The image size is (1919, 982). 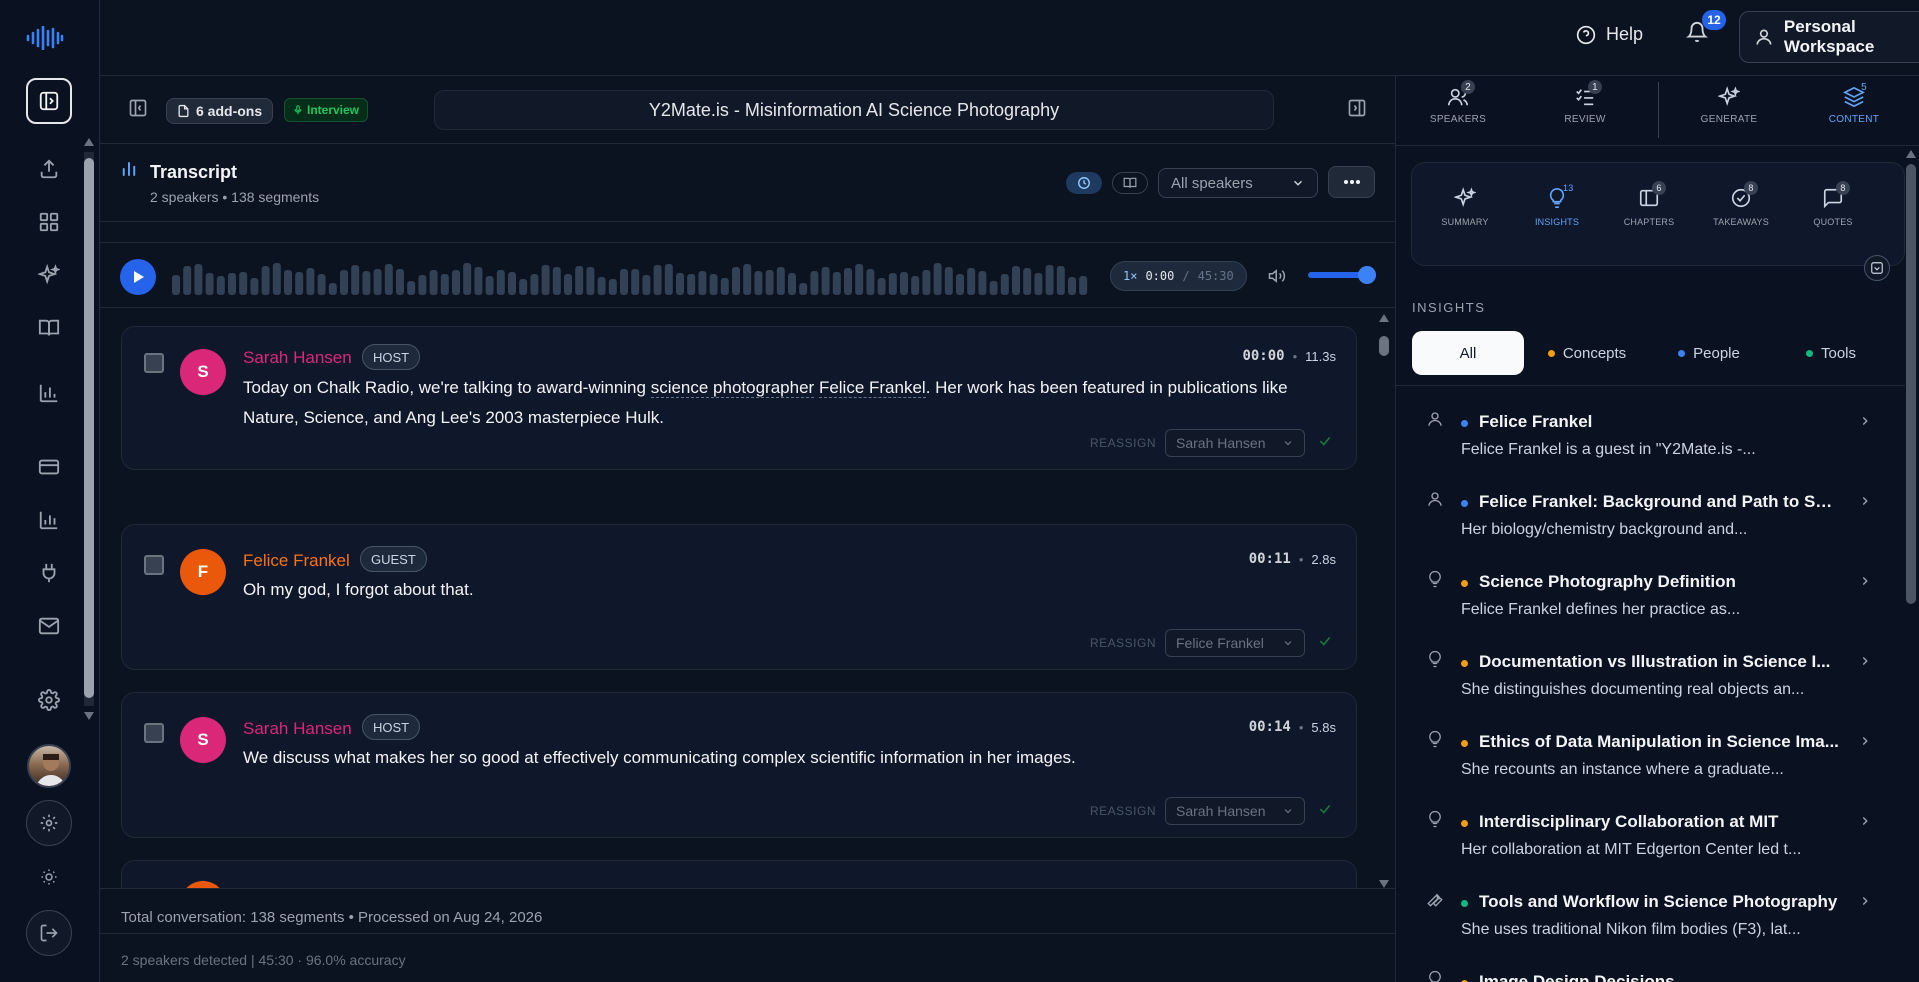 What do you see at coordinates (1238, 183) in the screenshot?
I see `speaker-filter-select: All speakers` at bounding box center [1238, 183].